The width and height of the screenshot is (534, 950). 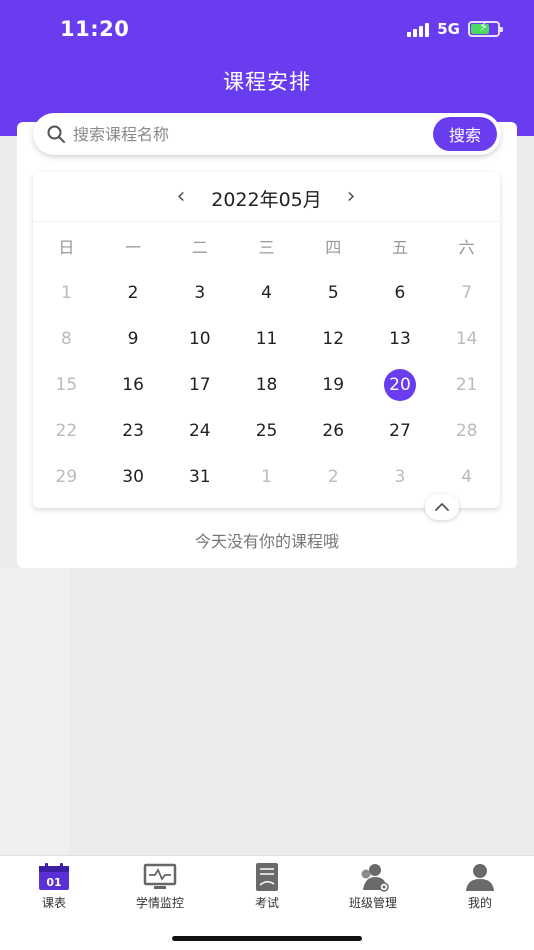 I want to click on weekday-label: 五, so click(x=399, y=247).